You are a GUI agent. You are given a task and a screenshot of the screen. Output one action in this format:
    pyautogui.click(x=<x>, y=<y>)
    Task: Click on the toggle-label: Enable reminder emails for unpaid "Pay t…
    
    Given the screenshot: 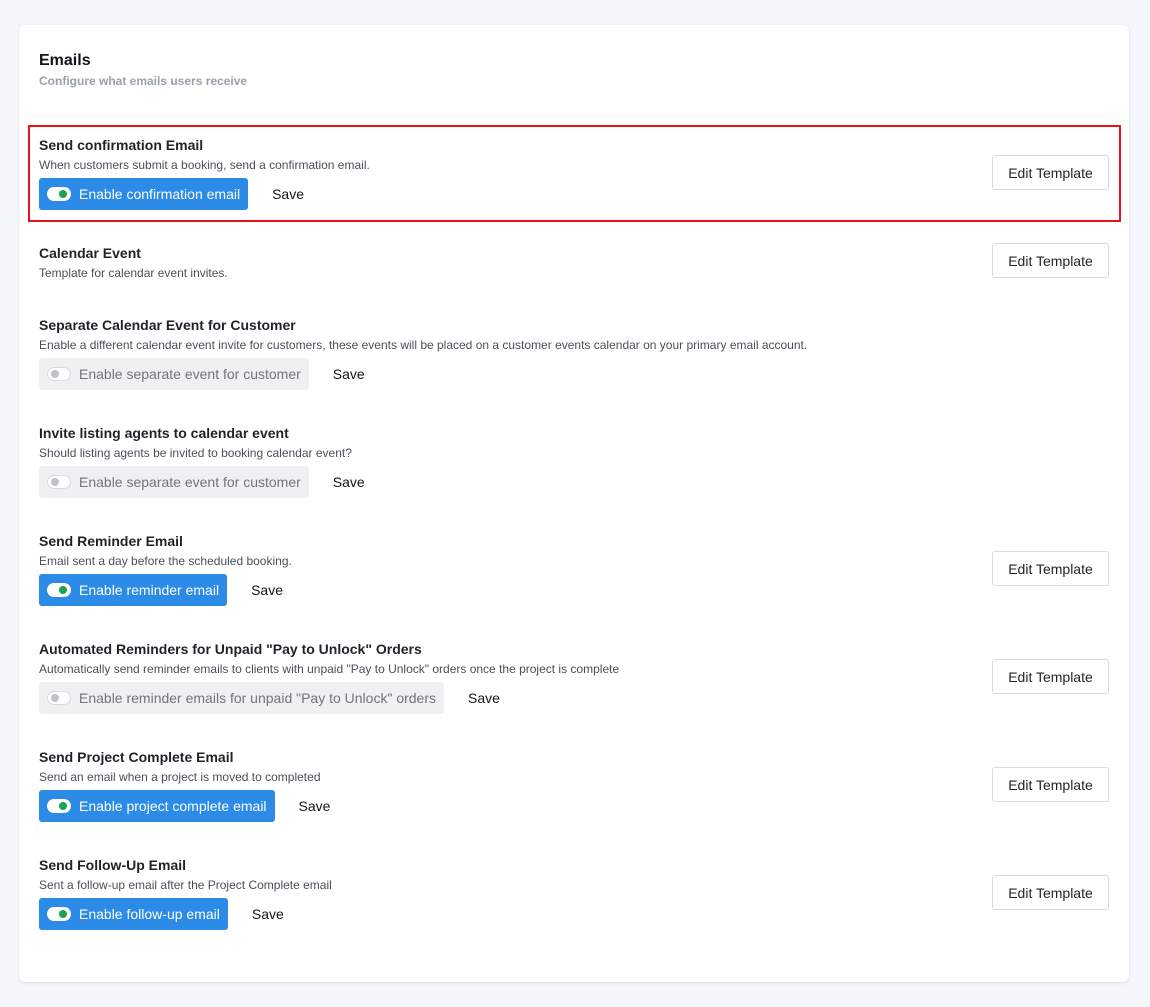 What is the action you would take?
    pyautogui.click(x=257, y=698)
    